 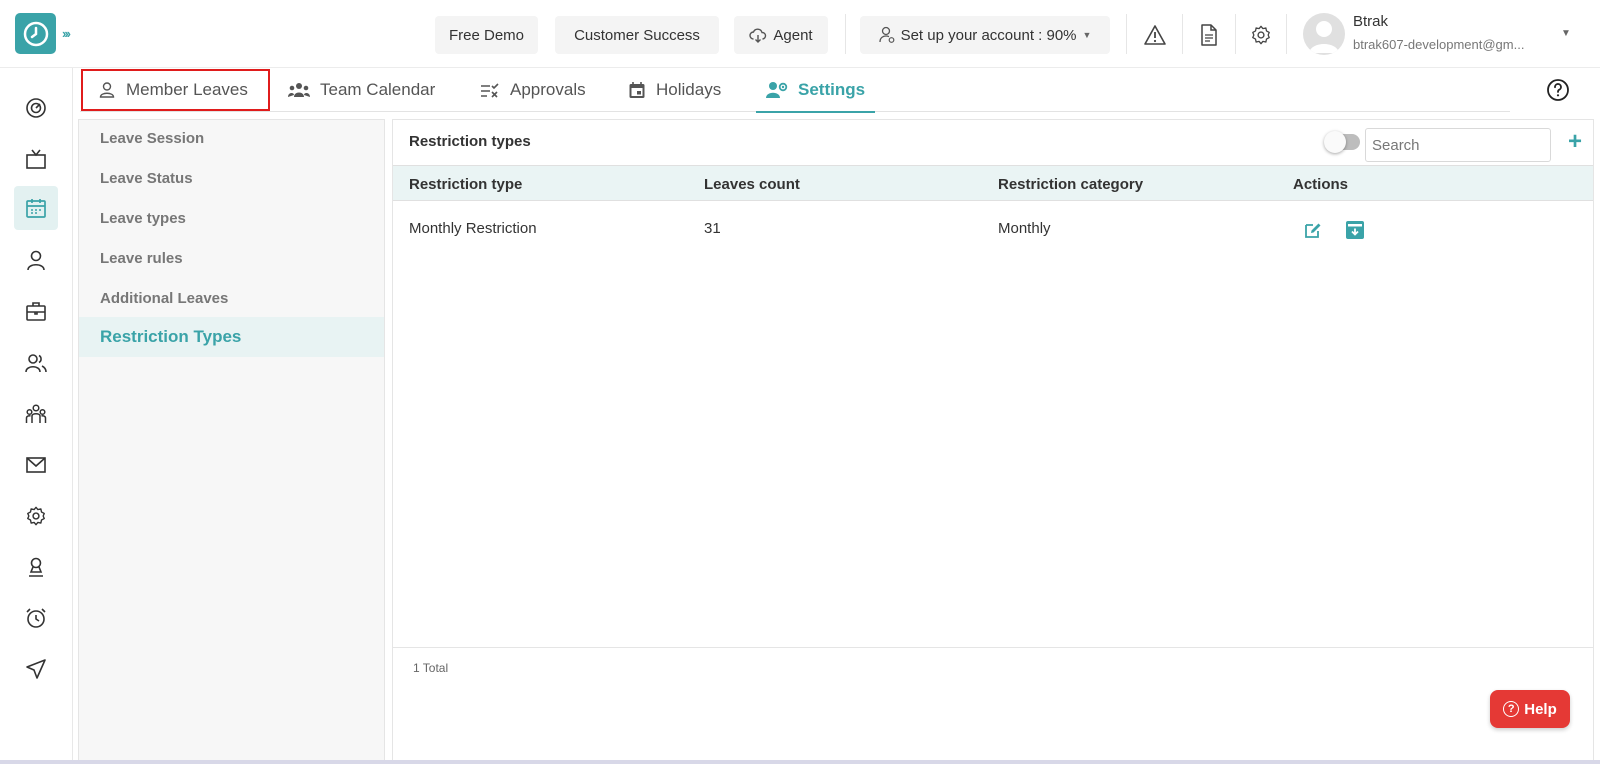 I want to click on column-header: Leaves count, so click(x=752, y=184).